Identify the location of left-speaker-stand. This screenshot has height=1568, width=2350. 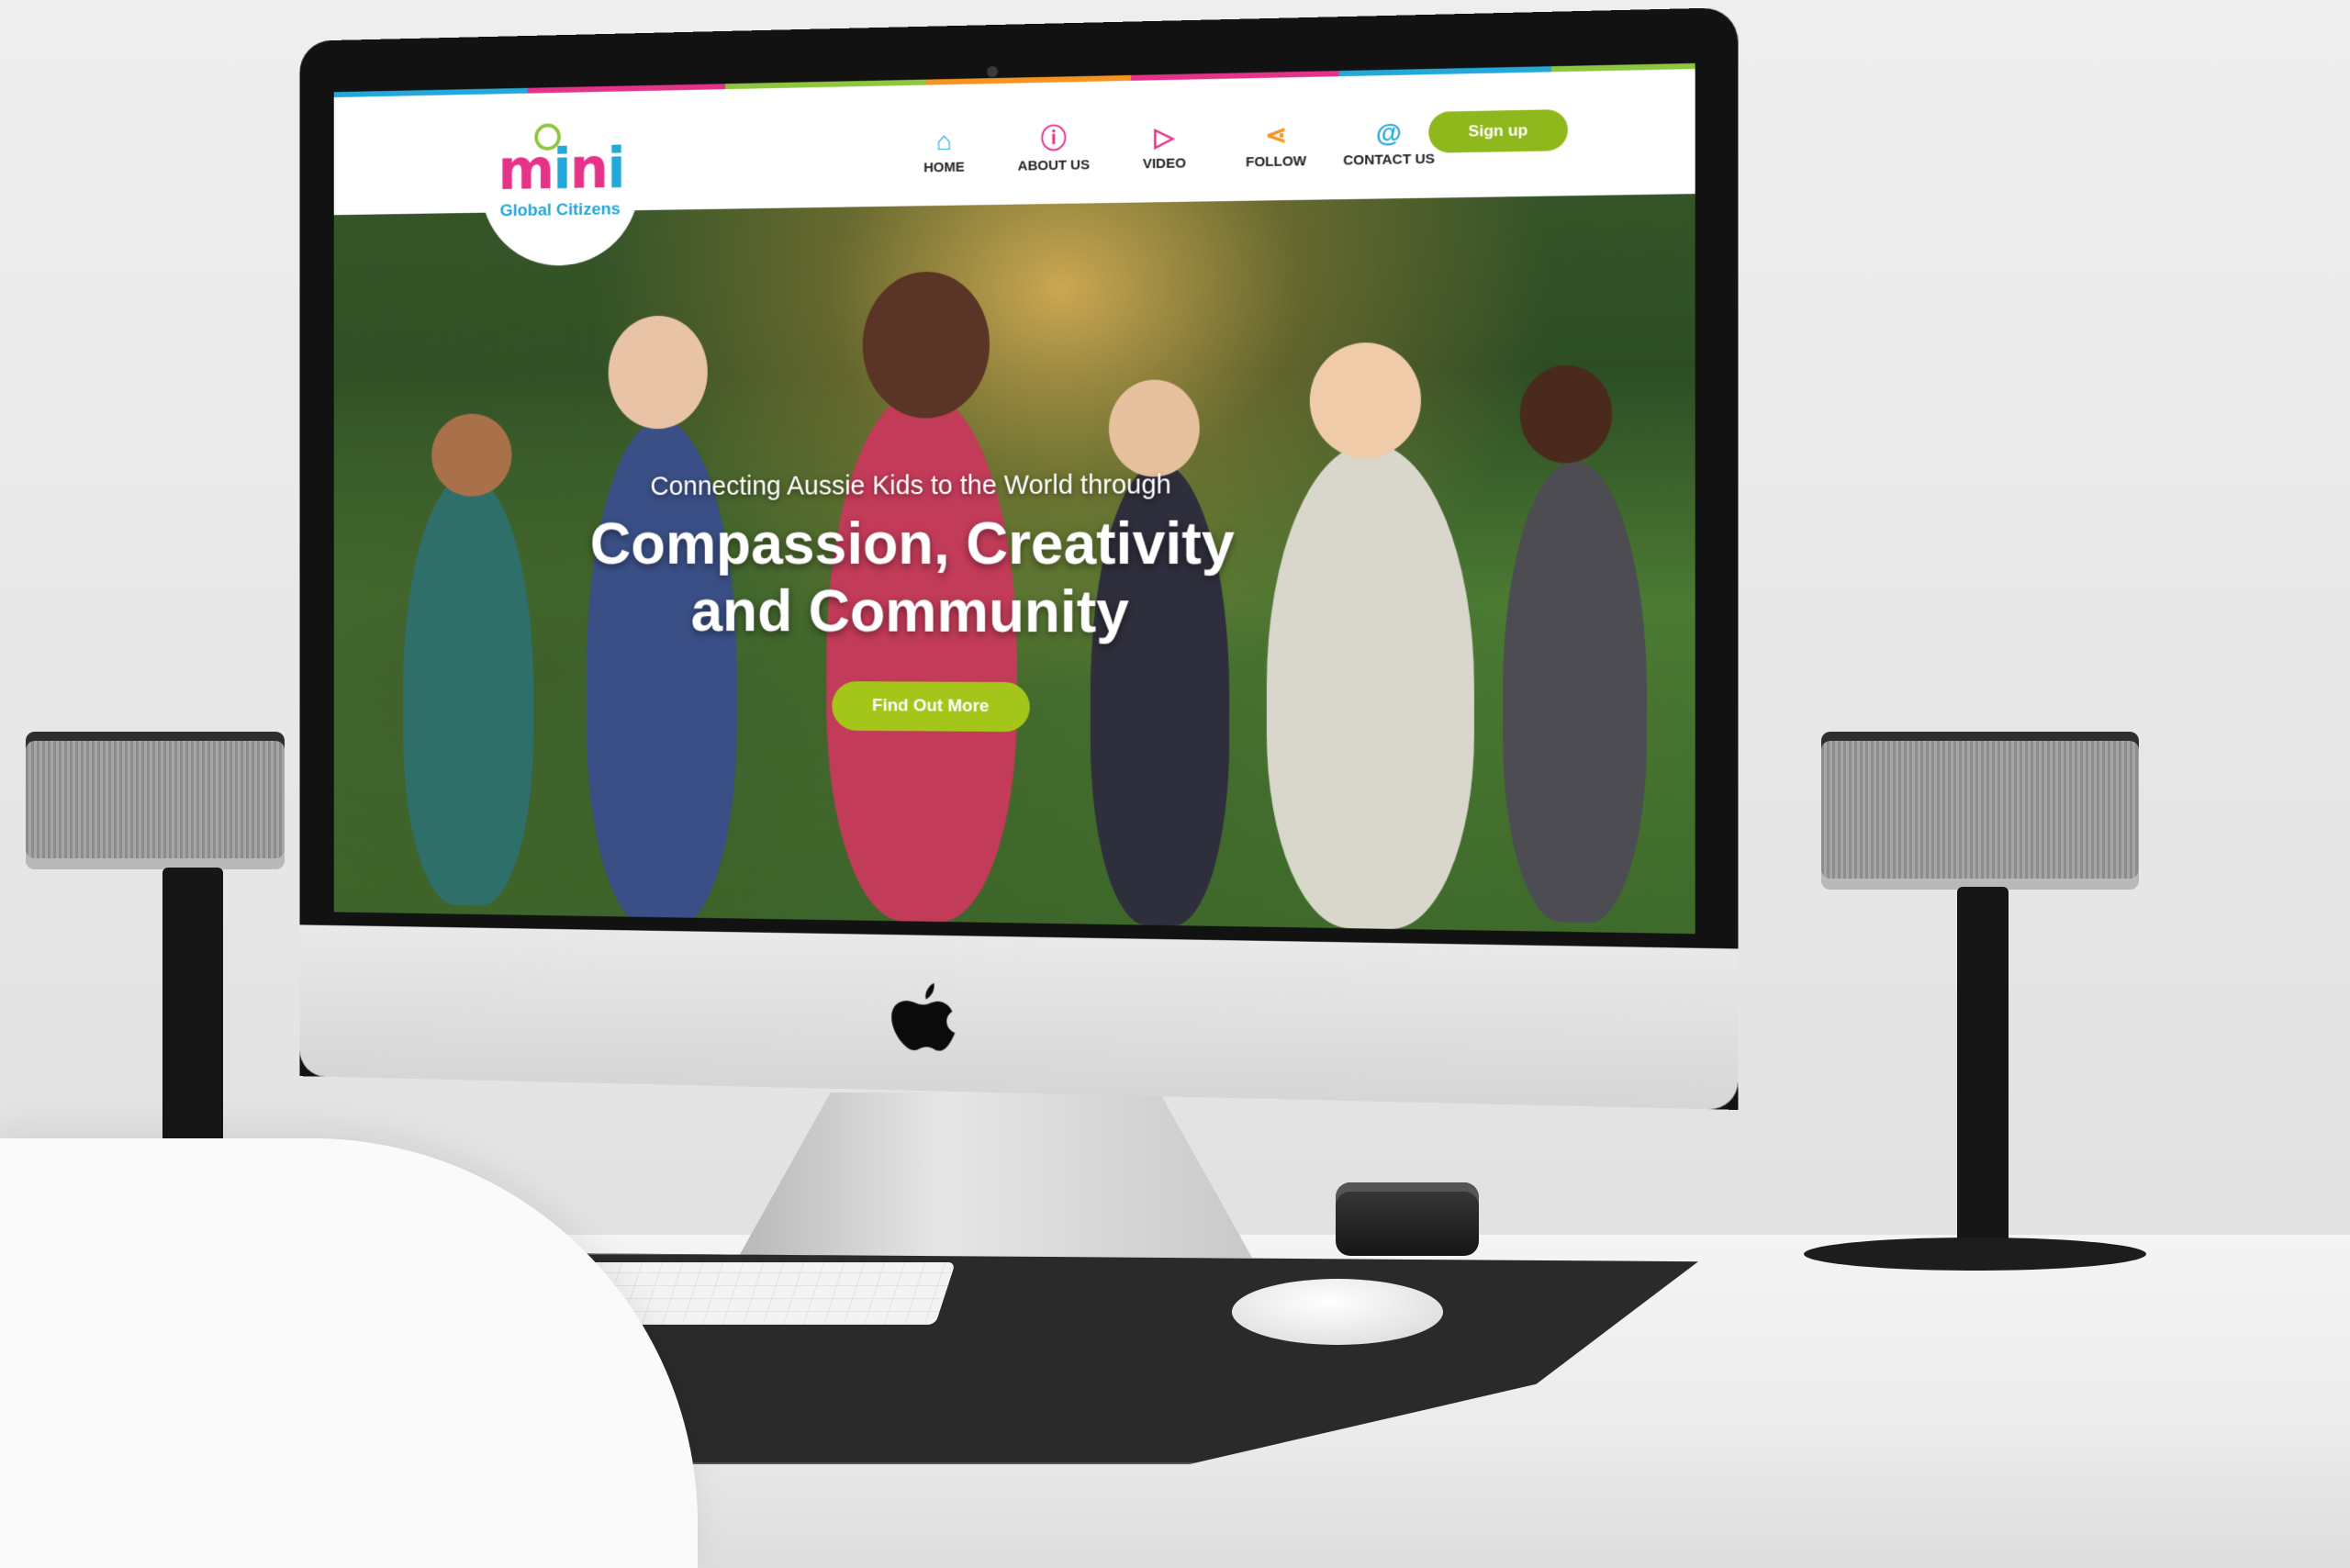
(192, 1011).